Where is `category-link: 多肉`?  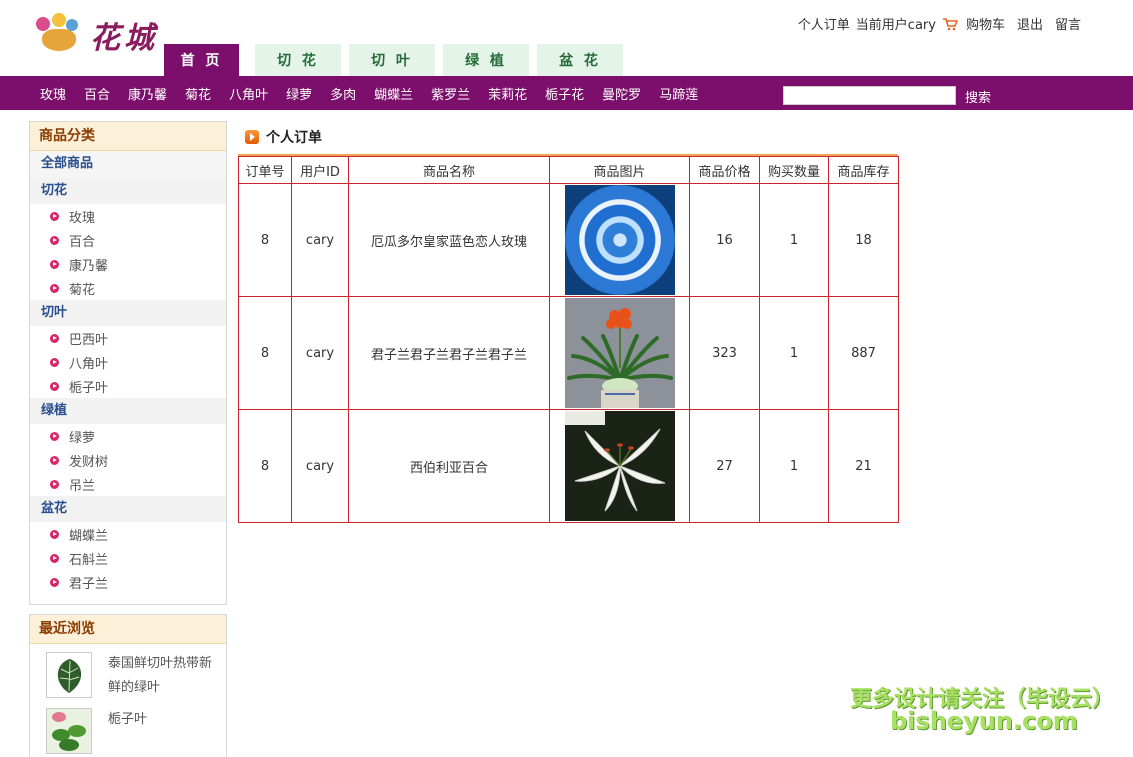 category-link: 多肉 is located at coordinates (343, 93).